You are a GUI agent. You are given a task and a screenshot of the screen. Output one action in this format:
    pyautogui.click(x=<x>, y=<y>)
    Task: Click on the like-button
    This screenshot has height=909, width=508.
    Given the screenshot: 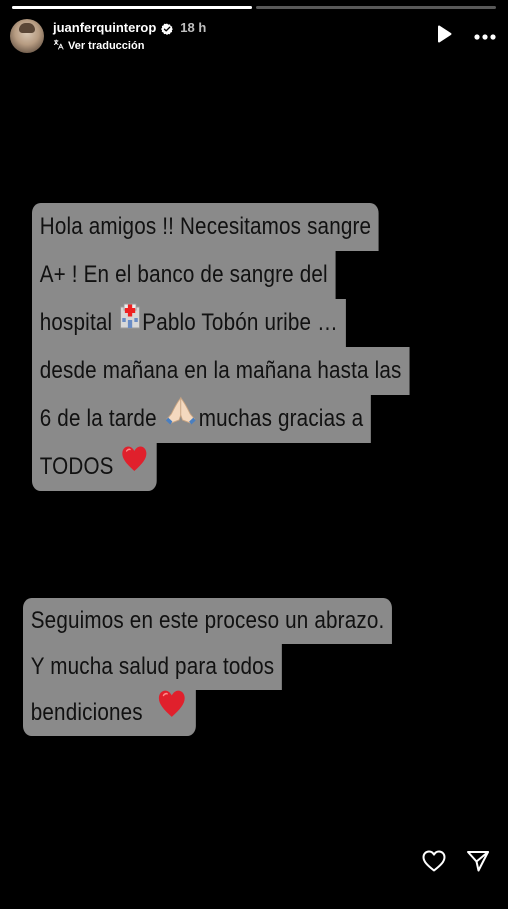 What is the action you would take?
    pyautogui.click(x=434, y=863)
    